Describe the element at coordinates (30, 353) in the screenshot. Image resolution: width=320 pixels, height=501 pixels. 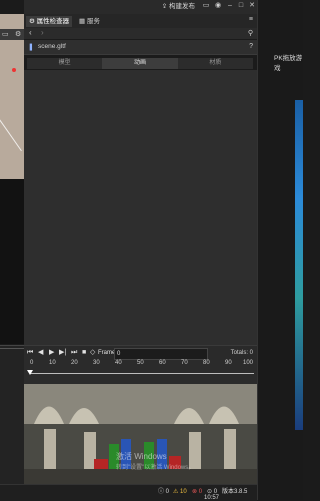
I see `first-frame-icon: ⏮` at that location.